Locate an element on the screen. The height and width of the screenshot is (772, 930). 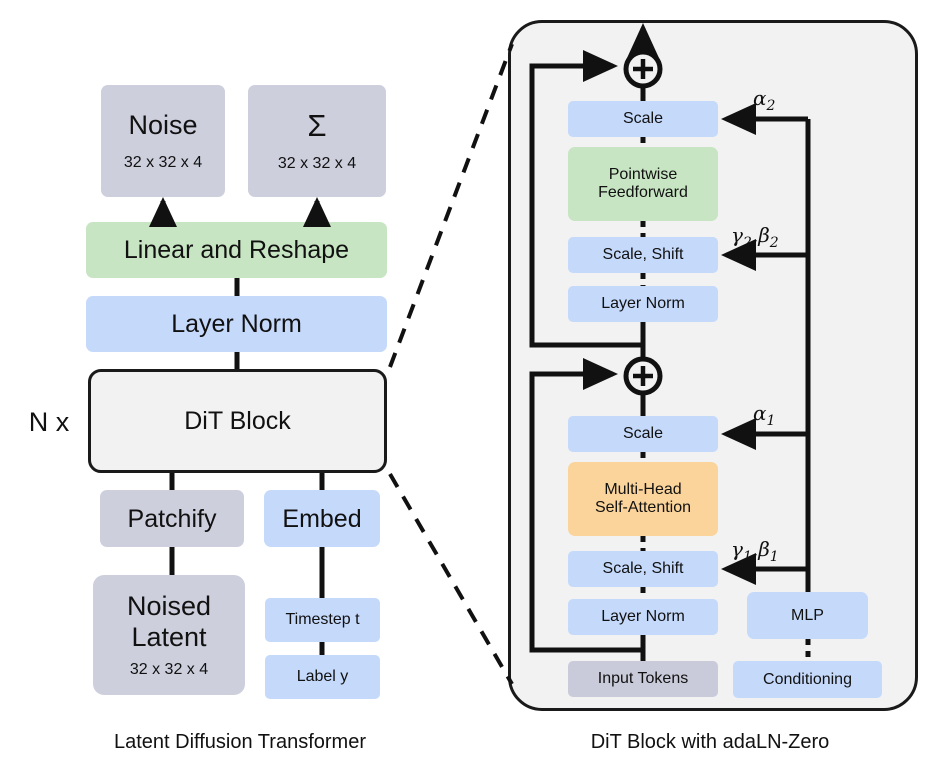
layer-norm-label-top: Layer Norm is located at coordinates (643, 304).